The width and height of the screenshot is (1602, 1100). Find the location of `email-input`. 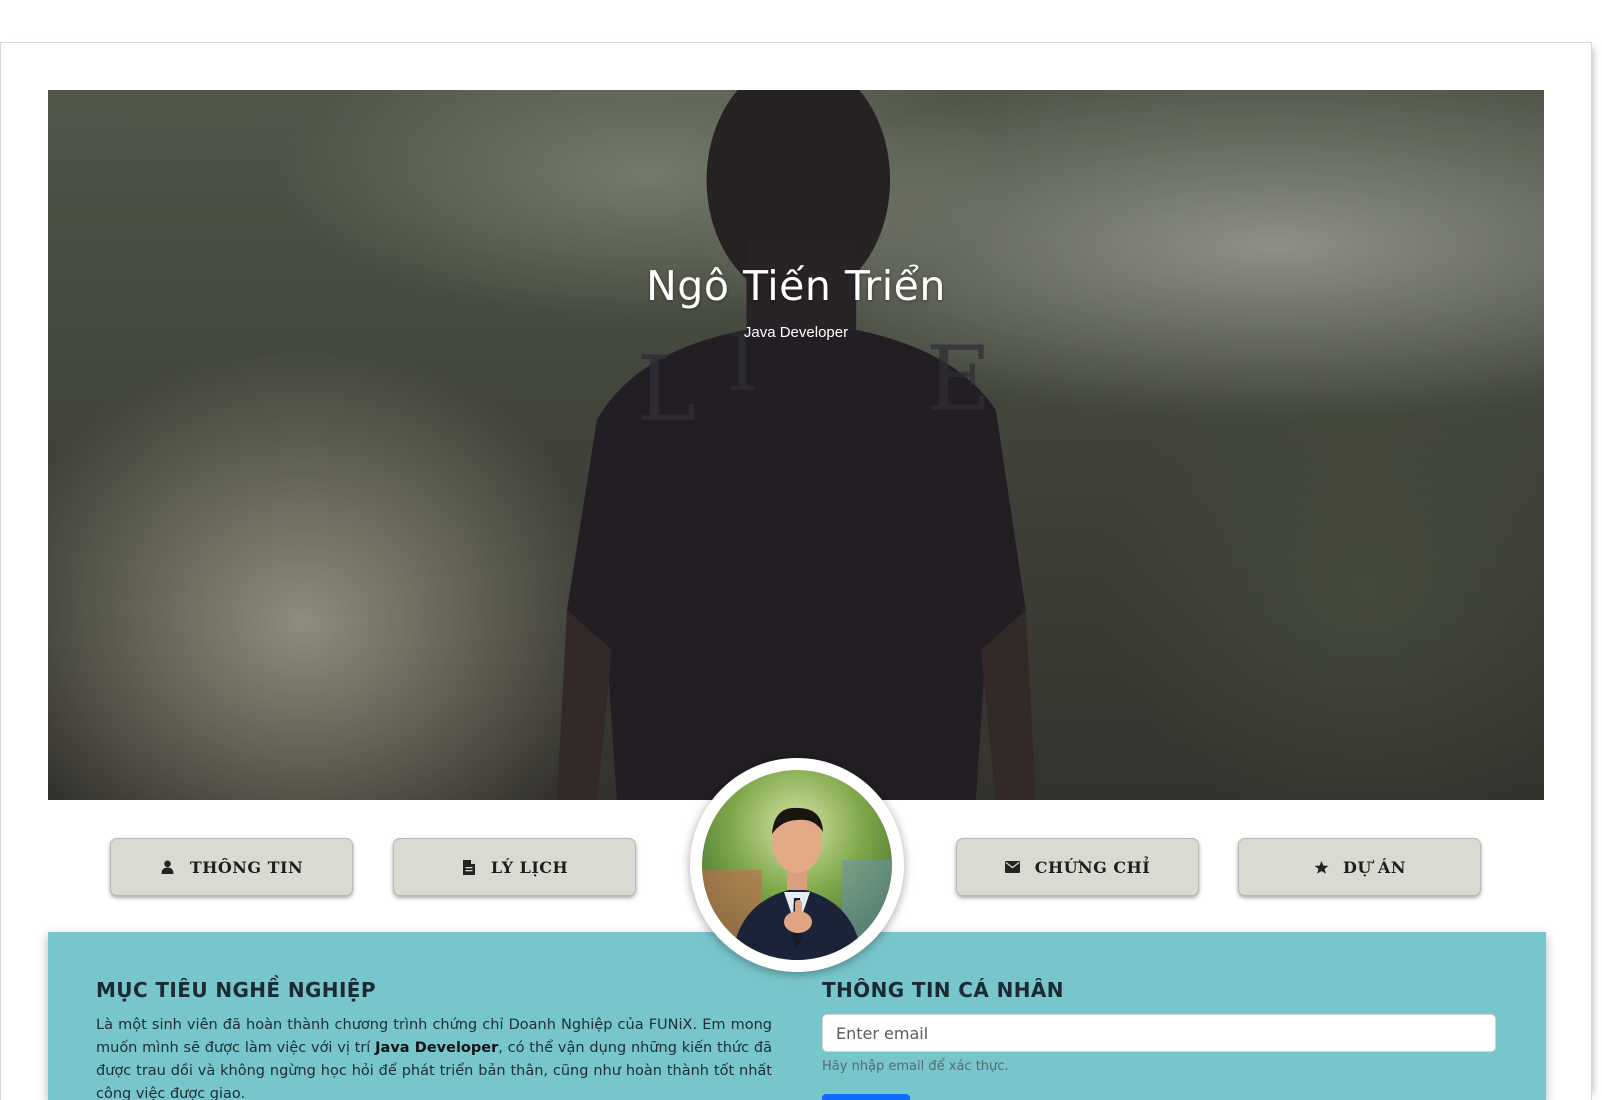

email-input is located at coordinates (1159, 1033).